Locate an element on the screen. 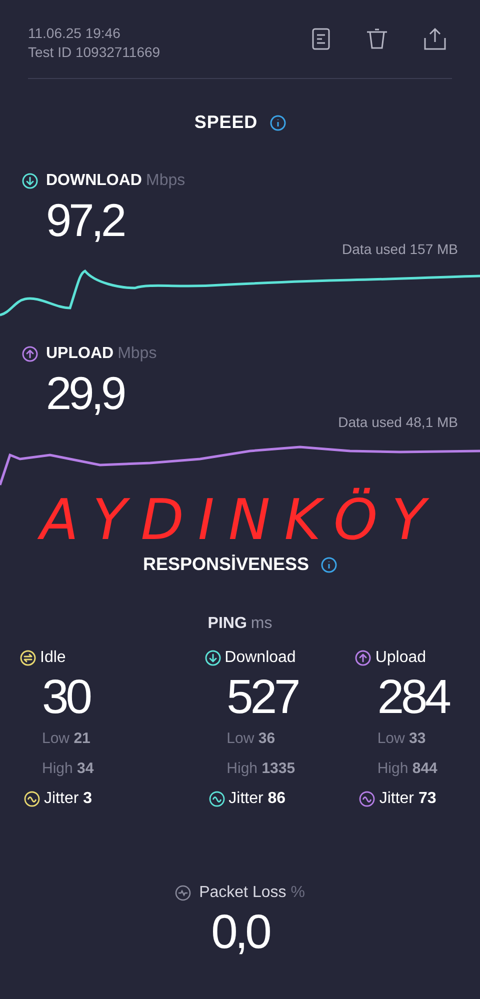 This screenshot has height=999, width=480. ping-low: Low 21 is located at coordinates (66, 739).